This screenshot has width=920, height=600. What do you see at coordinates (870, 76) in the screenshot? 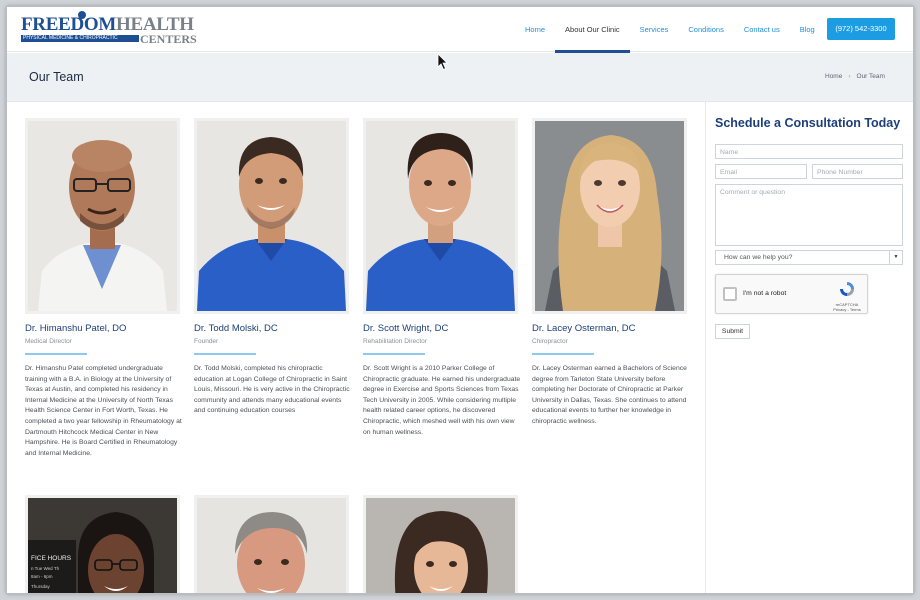
I see `breadcrumb-current: Our Team` at bounding box center [870, 76].